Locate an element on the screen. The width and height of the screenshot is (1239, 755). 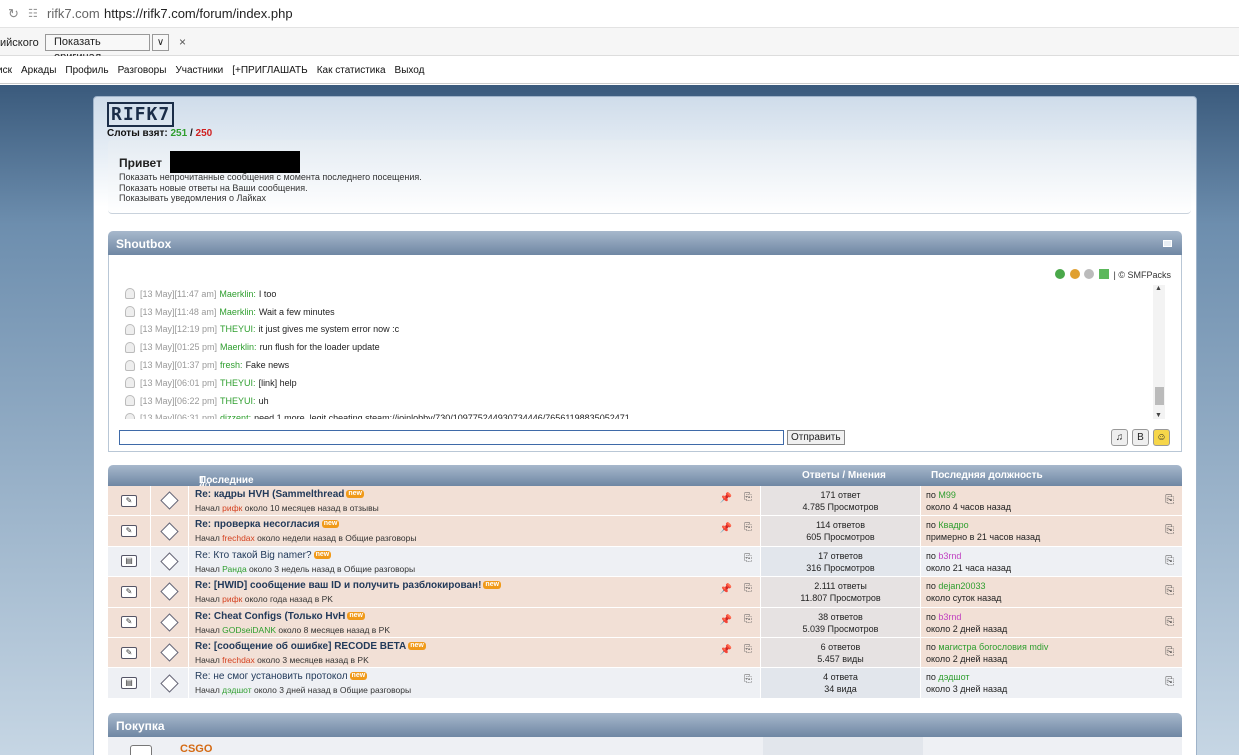
close-translate-icon: × is located at coordinates (182, 42).